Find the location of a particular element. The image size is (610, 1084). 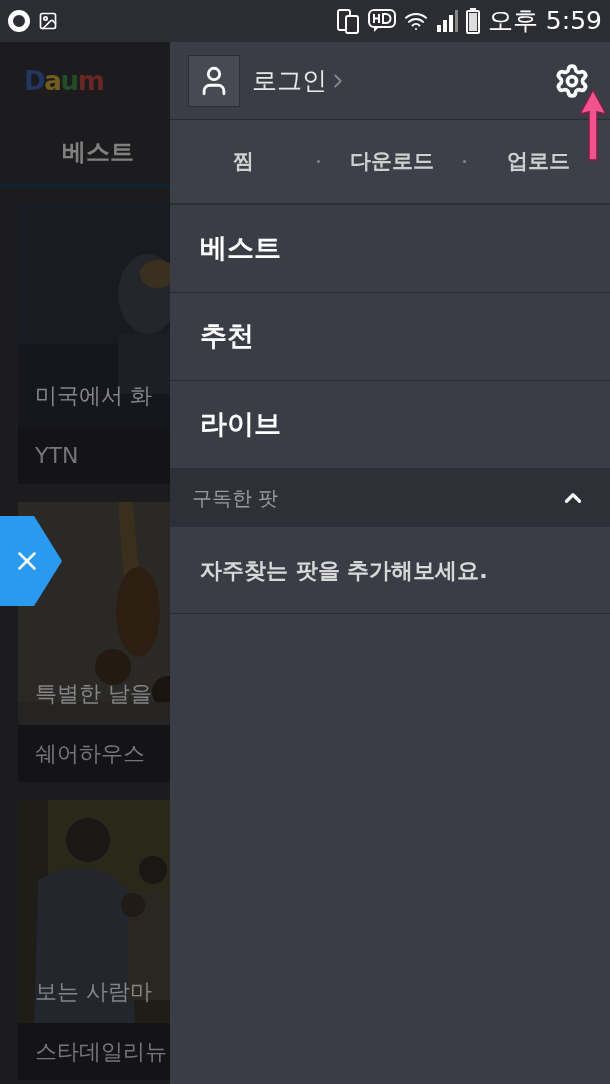

section-header: 구독한 팟 is located at coordinates (390, 498).